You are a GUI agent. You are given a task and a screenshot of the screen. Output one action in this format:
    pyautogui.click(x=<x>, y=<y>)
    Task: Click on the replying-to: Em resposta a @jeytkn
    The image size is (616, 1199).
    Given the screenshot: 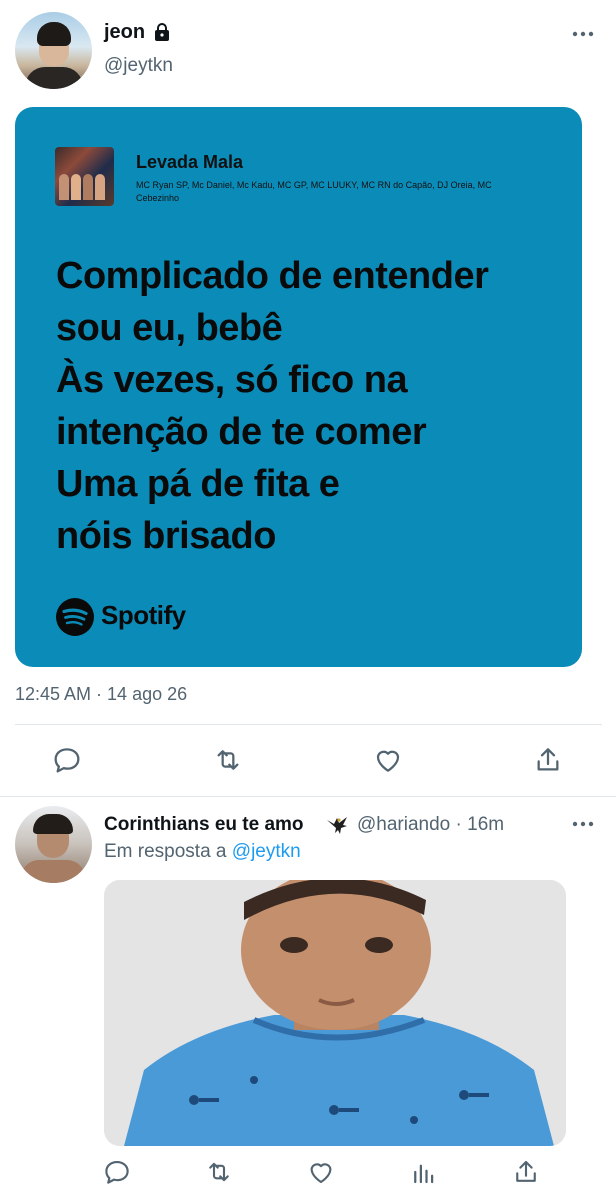 What is the action you would take?
    pyautogui.click(x=202, y=852)
    